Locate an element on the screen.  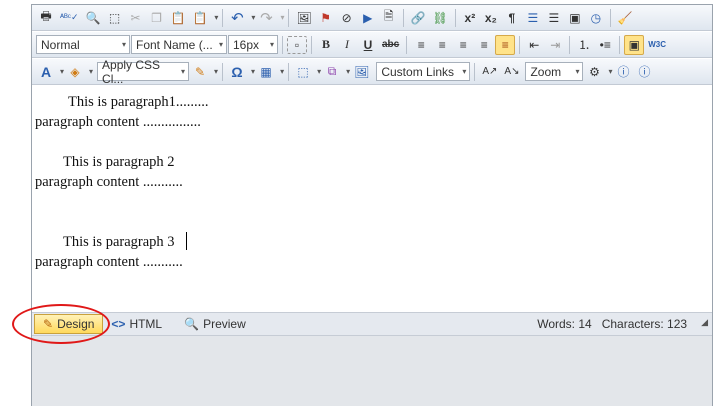
image-manager-icon: 🖼 is located at coordinates (361, 72).